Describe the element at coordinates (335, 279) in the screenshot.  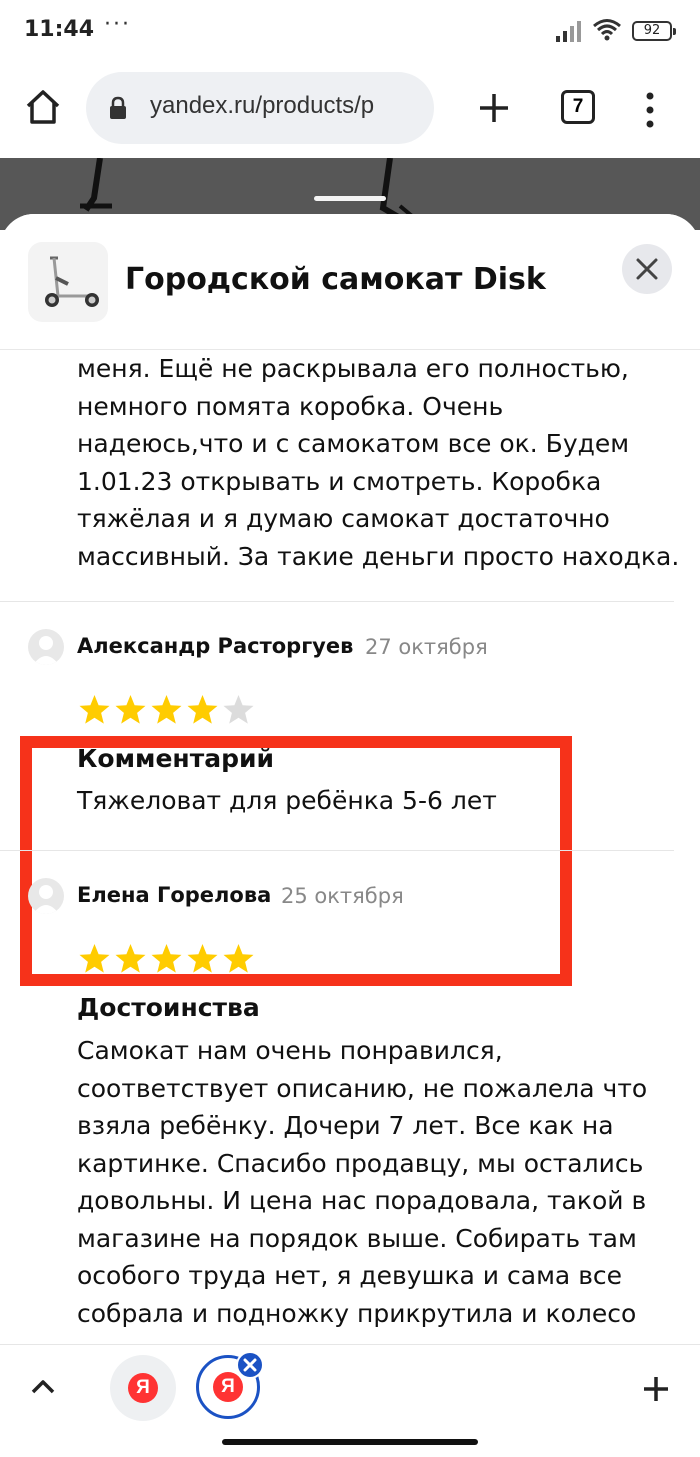
I see `product-title: Городской самокат Disk` at that location.